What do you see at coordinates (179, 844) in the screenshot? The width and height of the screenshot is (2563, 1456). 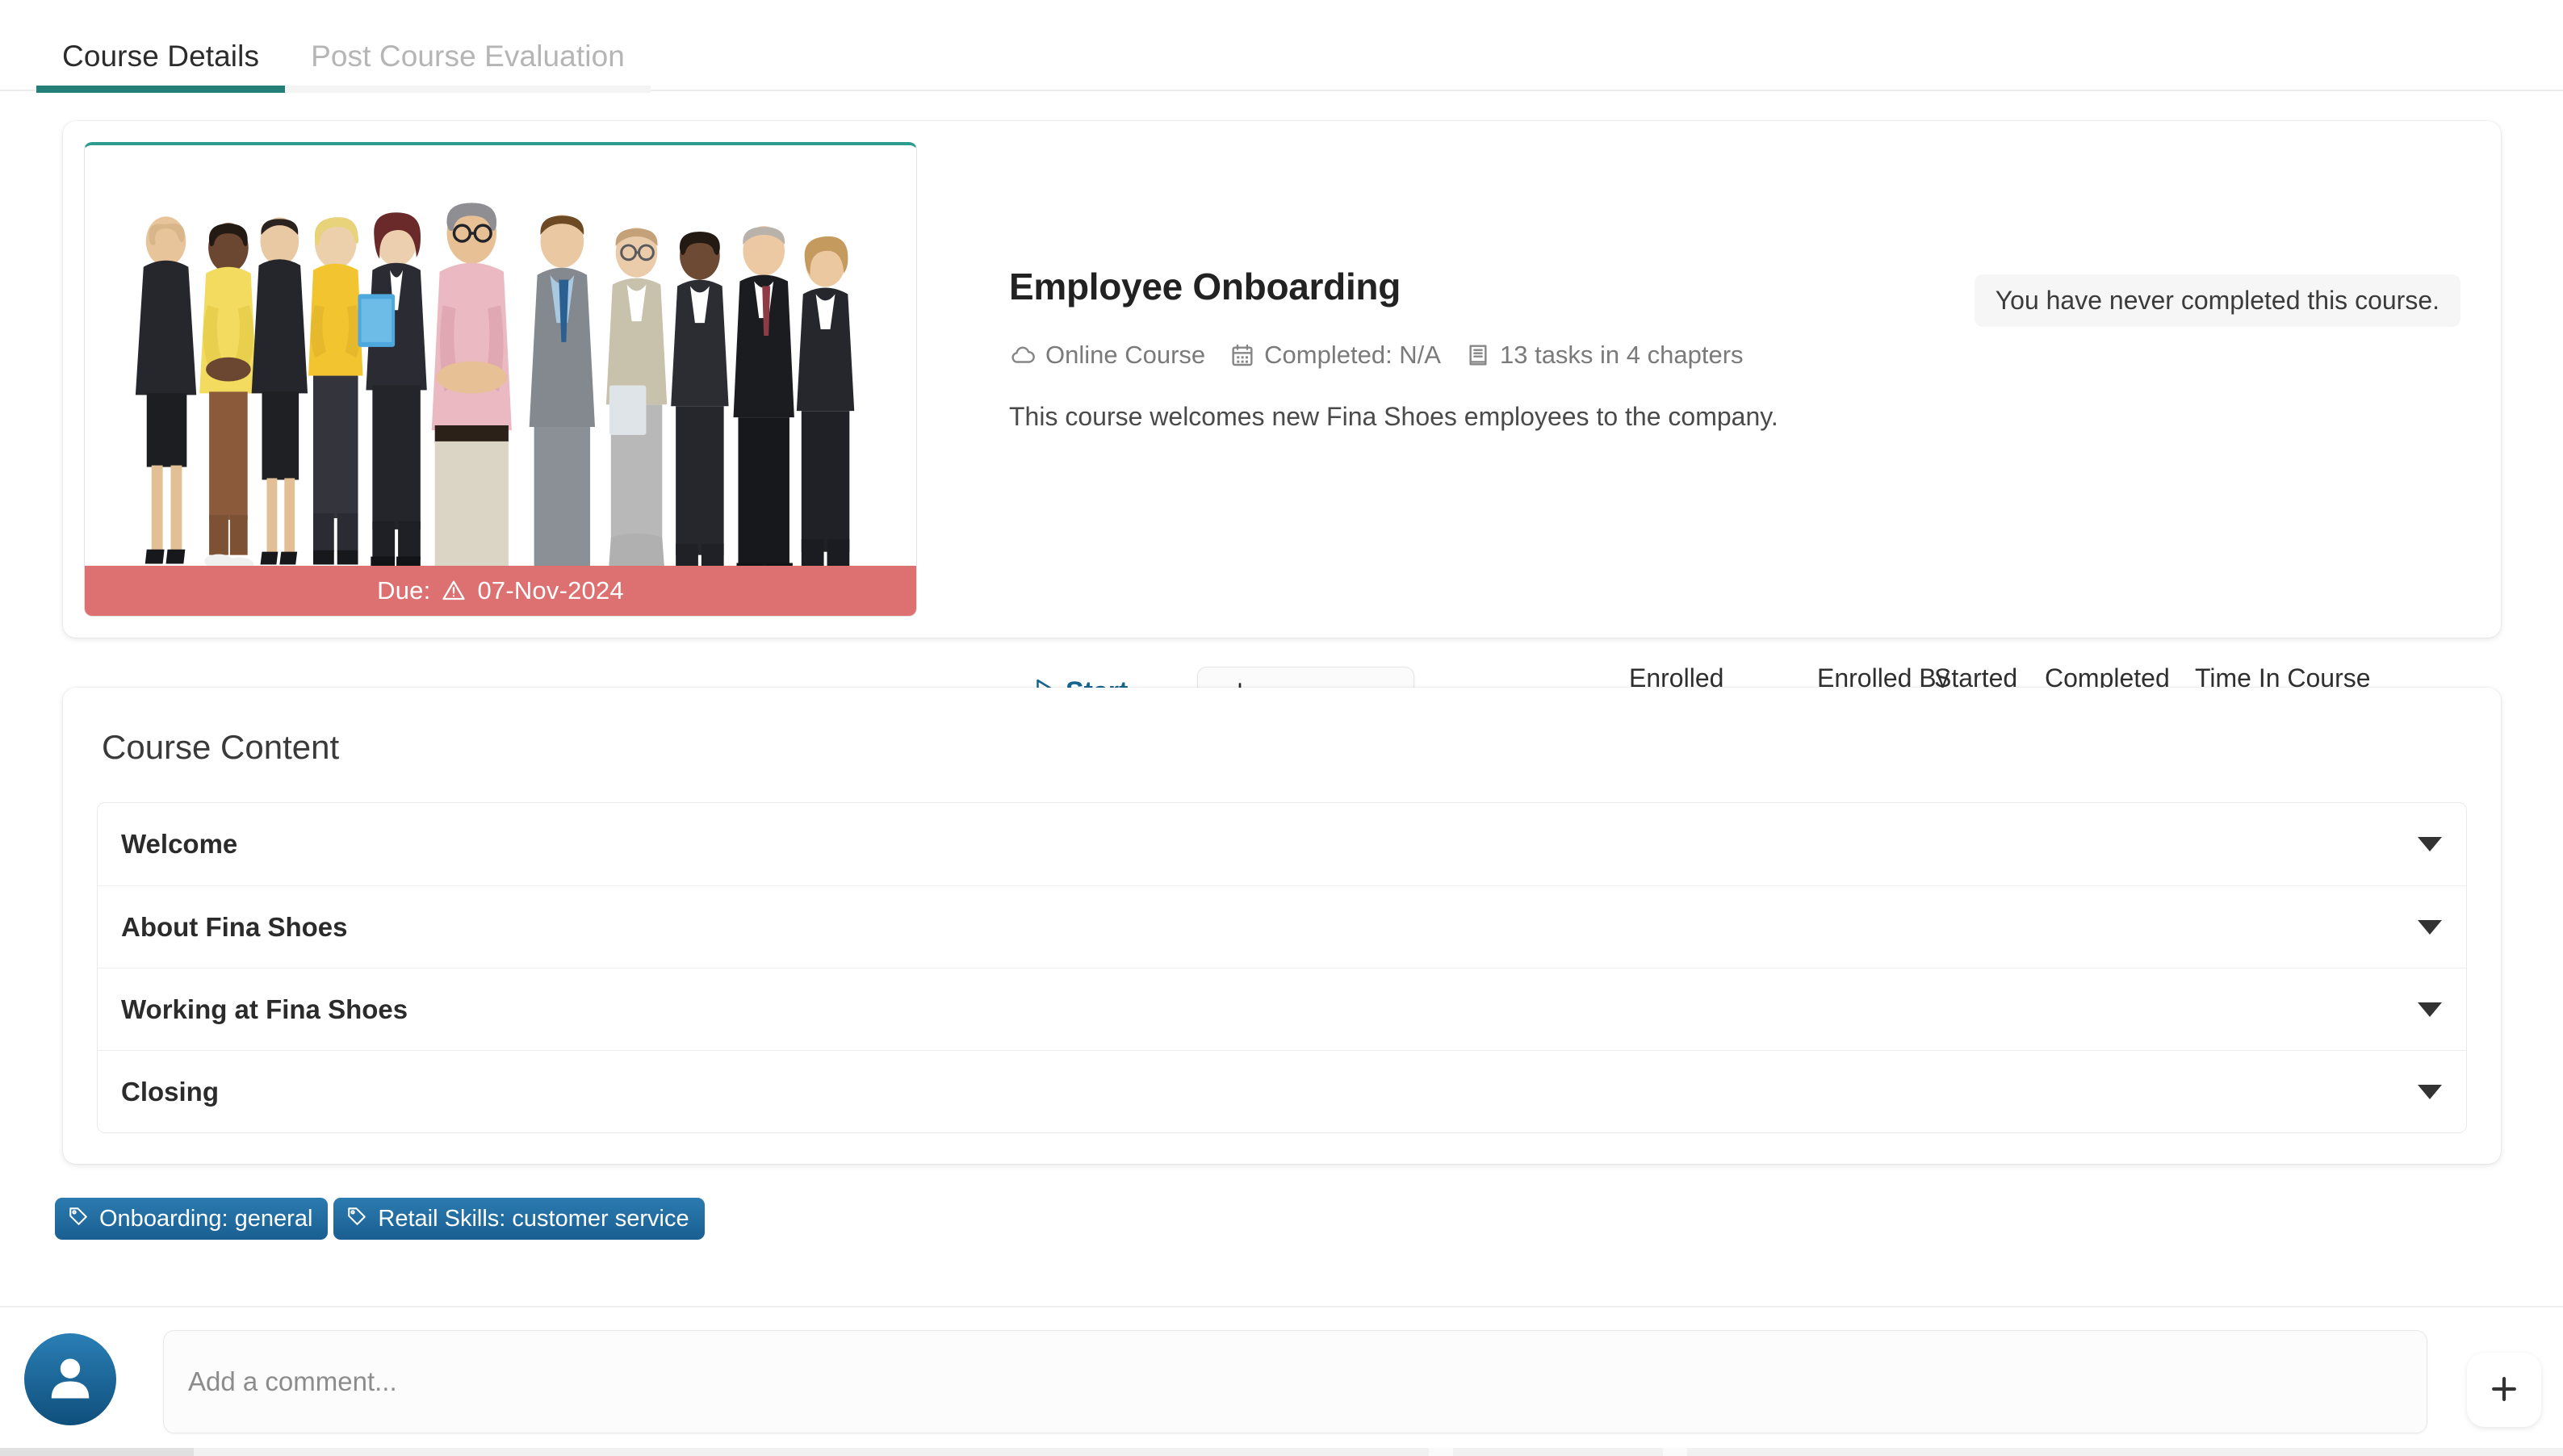 I see `chapter-name: Welcome` at bounding box center [179, 844].